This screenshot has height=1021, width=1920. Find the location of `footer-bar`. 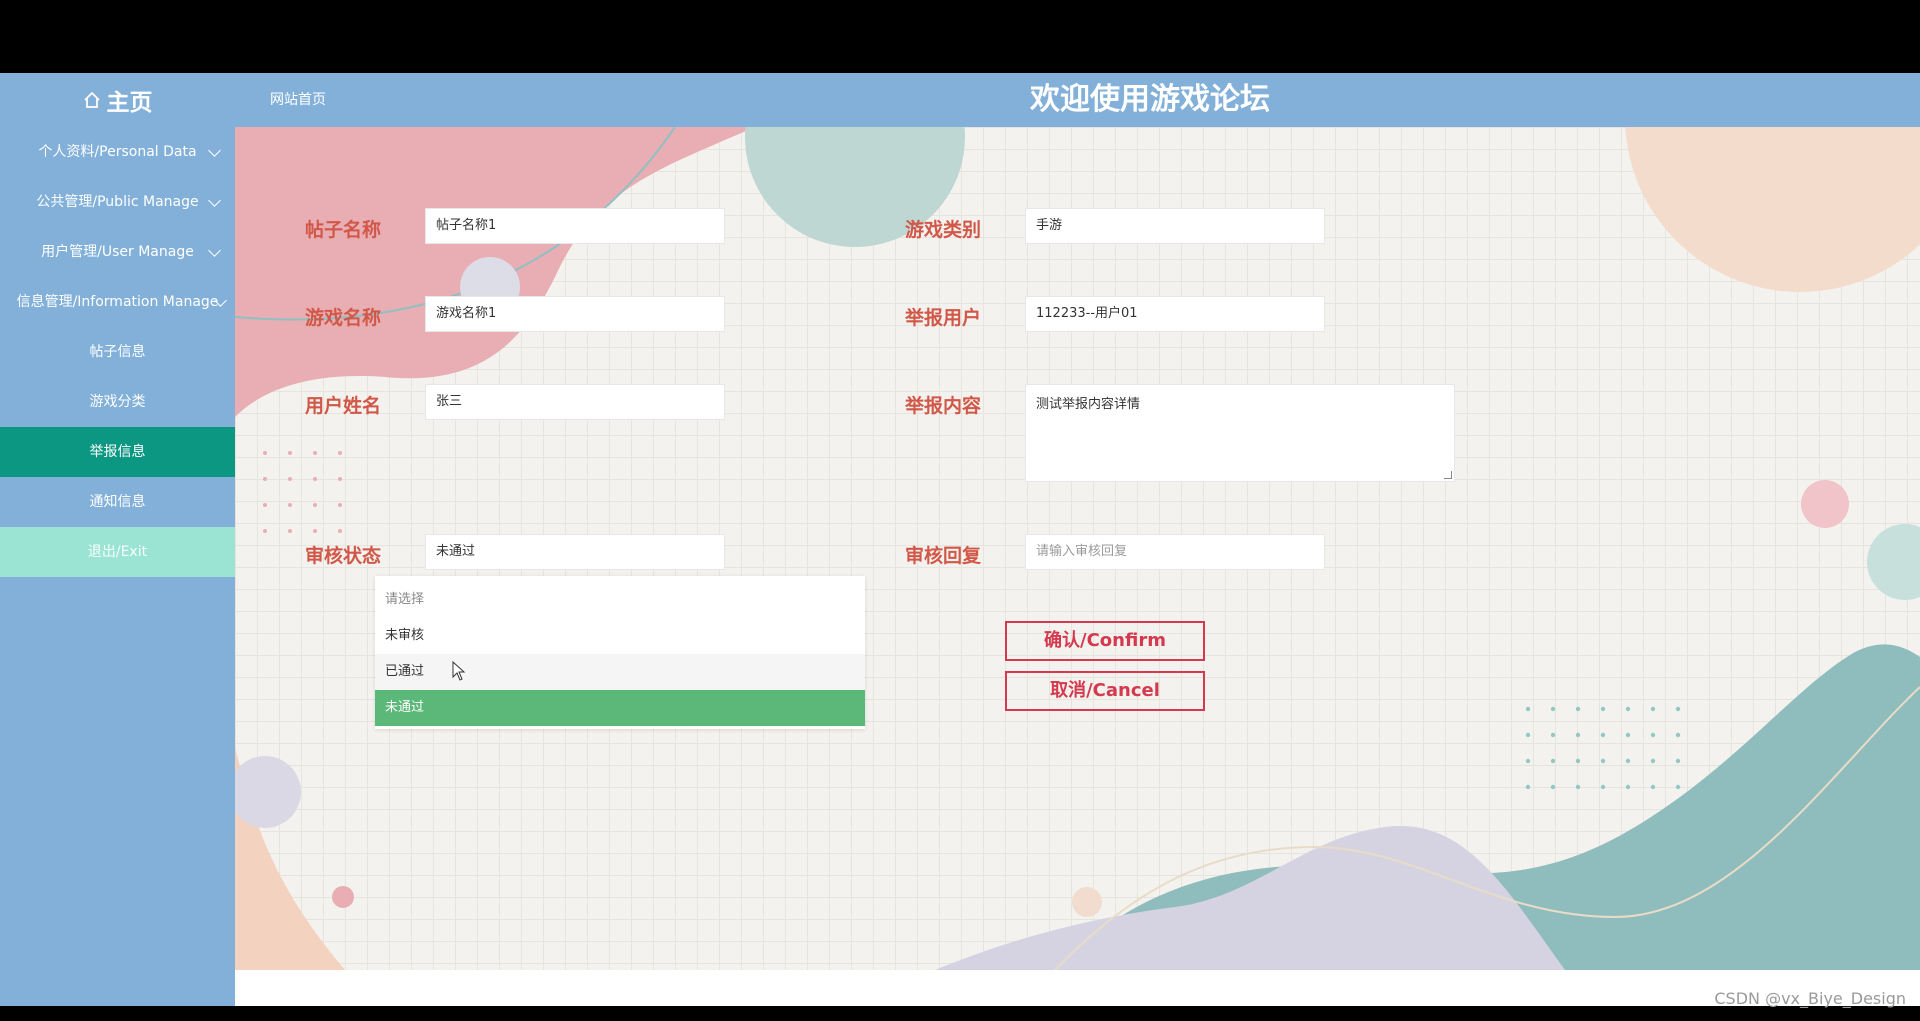

footer-bar is located at coordinates (1077, 988).